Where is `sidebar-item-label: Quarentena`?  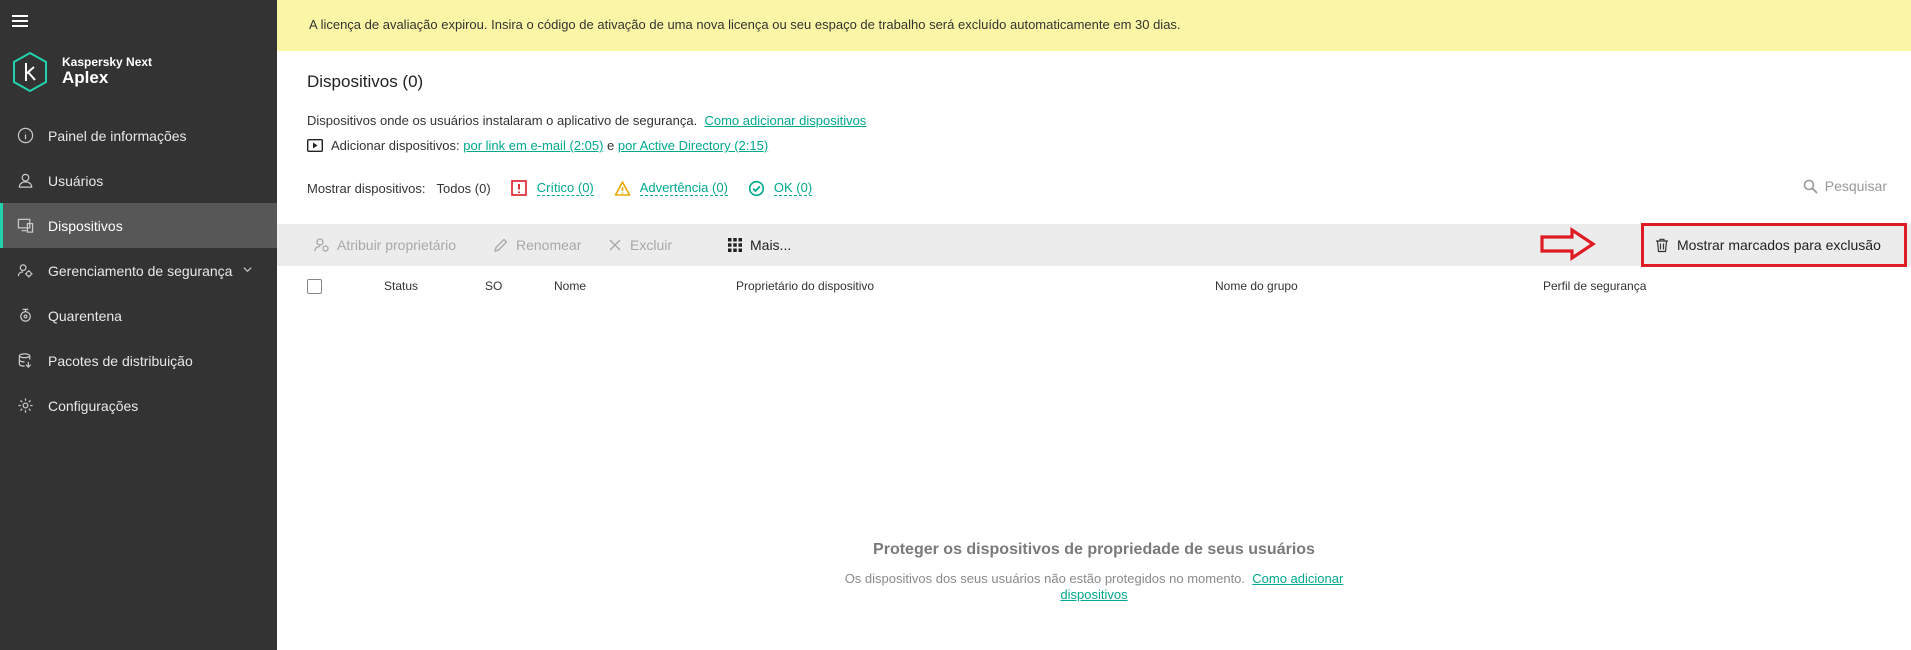
sidebar-item-label: Quarentena is located at coordinates (85, 315).